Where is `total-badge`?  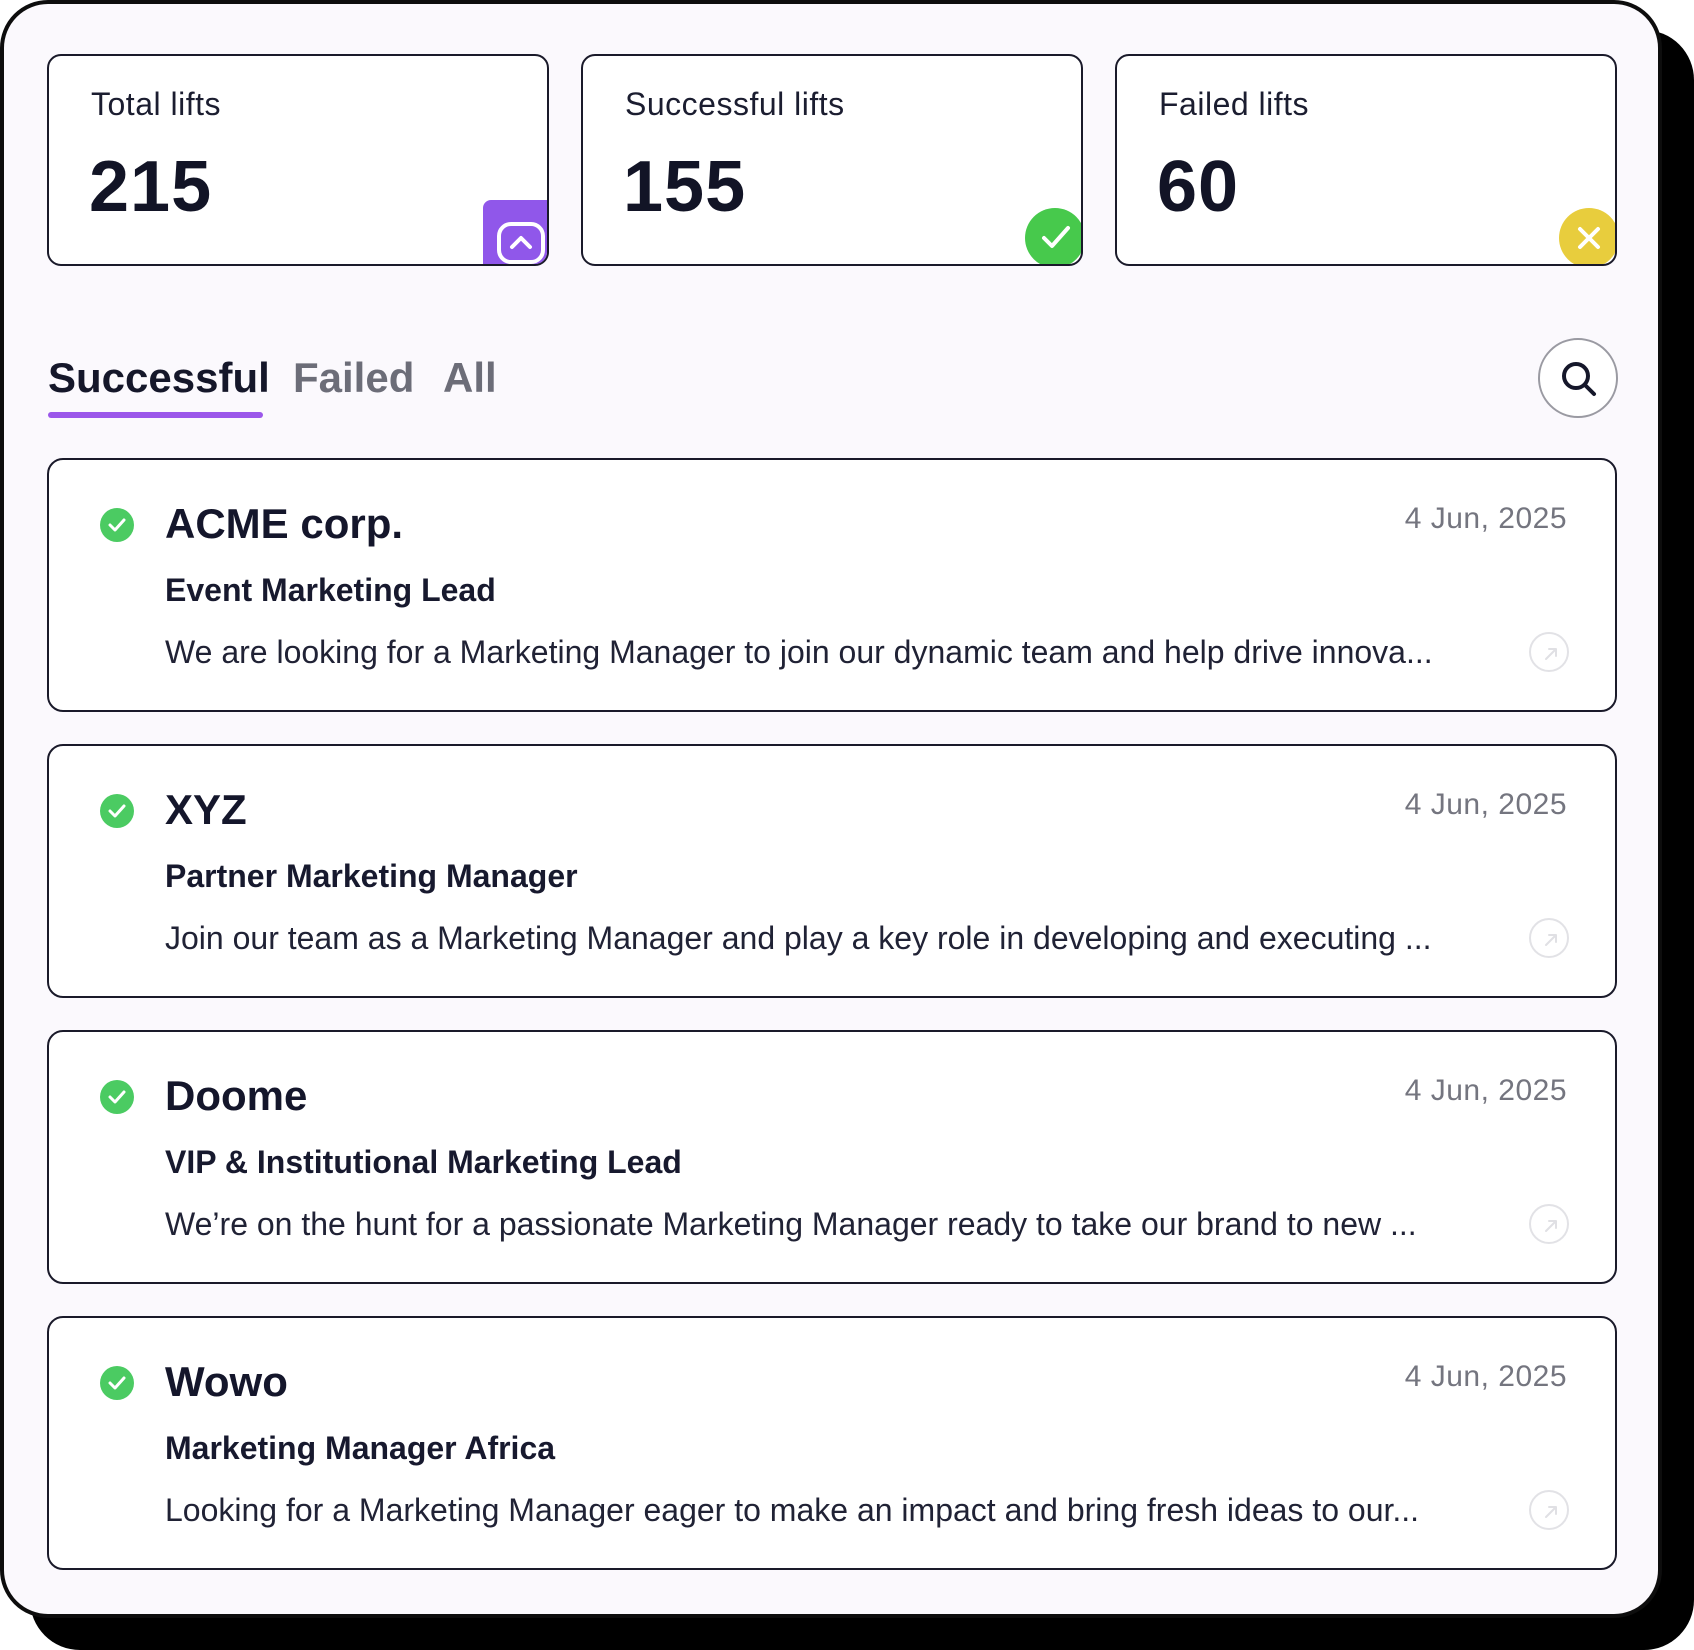 total-badge is located at coordinates (515, 232).